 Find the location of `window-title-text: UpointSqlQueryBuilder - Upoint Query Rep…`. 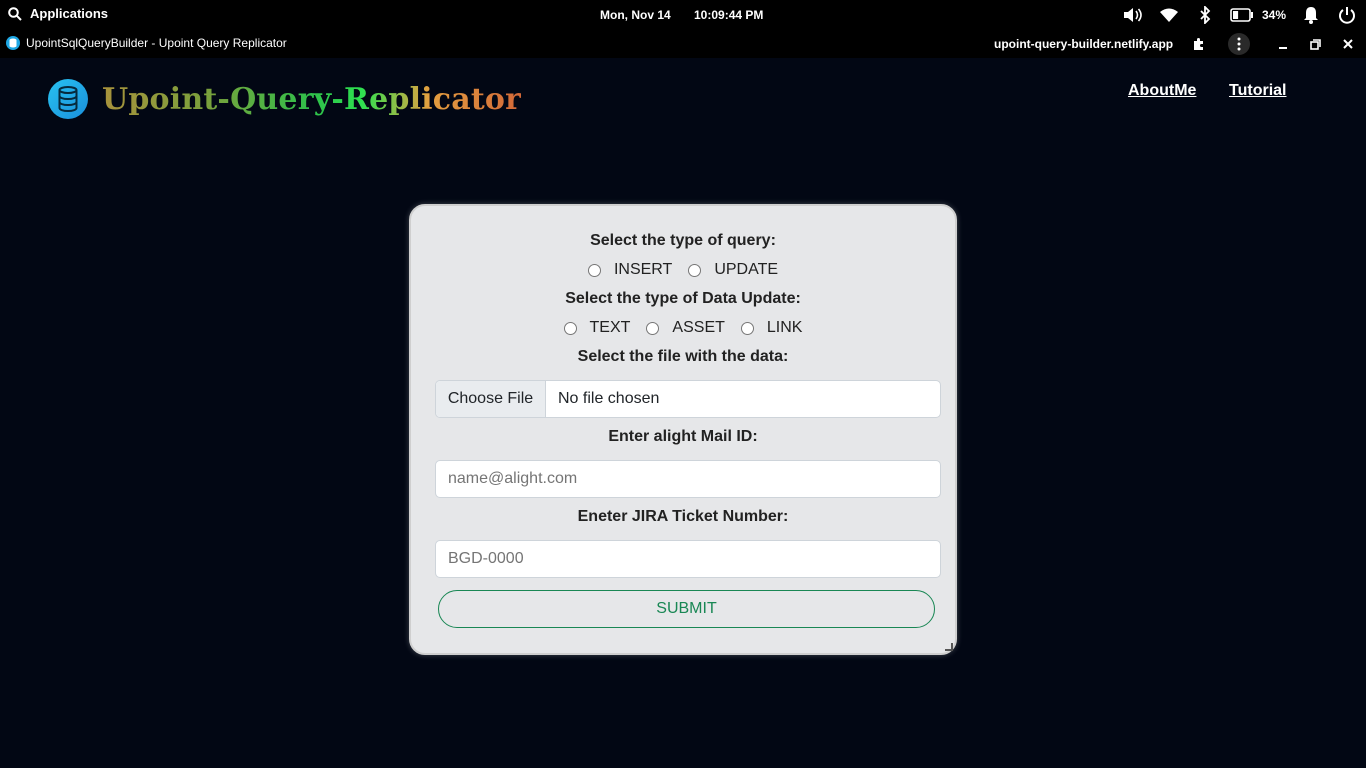

window-title-text: UpointSqlQueryBuilder - Upoint Query Rep… is located at coordinates (156, 43).